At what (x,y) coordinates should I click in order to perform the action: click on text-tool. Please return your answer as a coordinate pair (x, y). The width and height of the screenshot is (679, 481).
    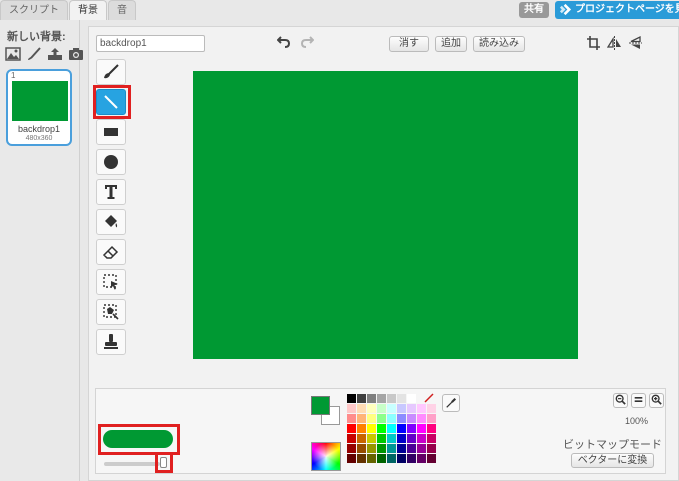
    Looking at the image, I should click on (111, 192).